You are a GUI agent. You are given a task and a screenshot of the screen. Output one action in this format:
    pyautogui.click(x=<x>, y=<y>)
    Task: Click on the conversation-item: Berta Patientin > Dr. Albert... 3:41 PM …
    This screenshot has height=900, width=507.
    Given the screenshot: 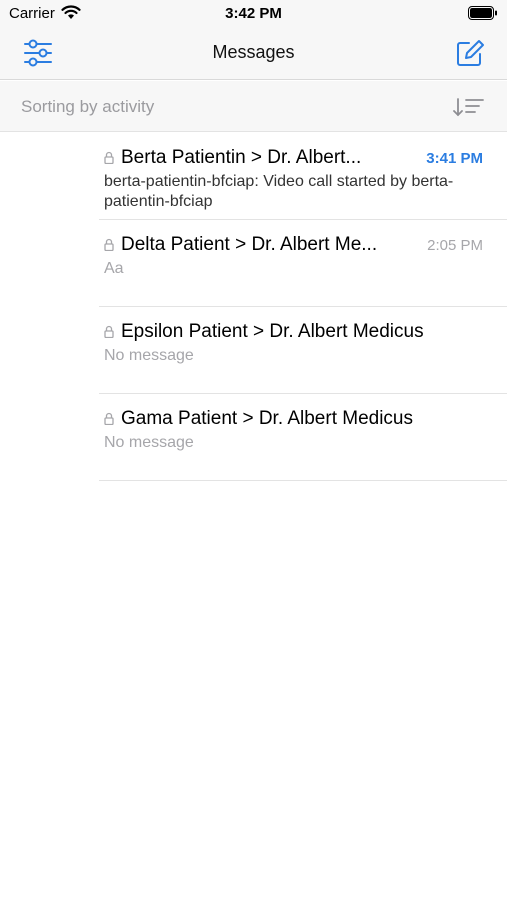 What is the action you would take?
    pyautogui.click(x=303, y=176)
    